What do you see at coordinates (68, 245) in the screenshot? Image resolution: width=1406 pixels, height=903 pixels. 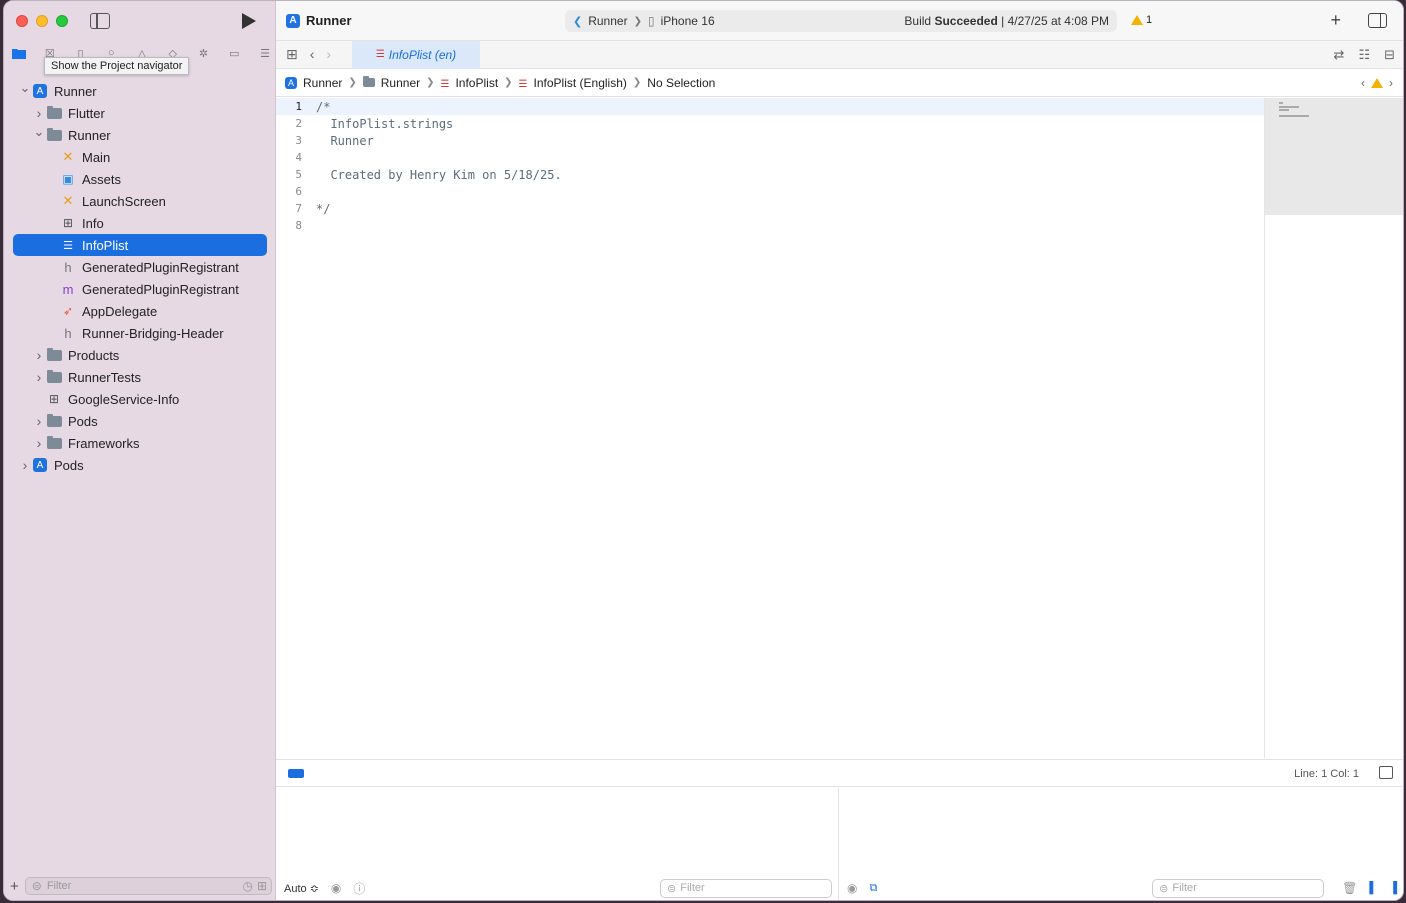 I see `strings-file-icon: ☰` at bounding box center [68, 245].